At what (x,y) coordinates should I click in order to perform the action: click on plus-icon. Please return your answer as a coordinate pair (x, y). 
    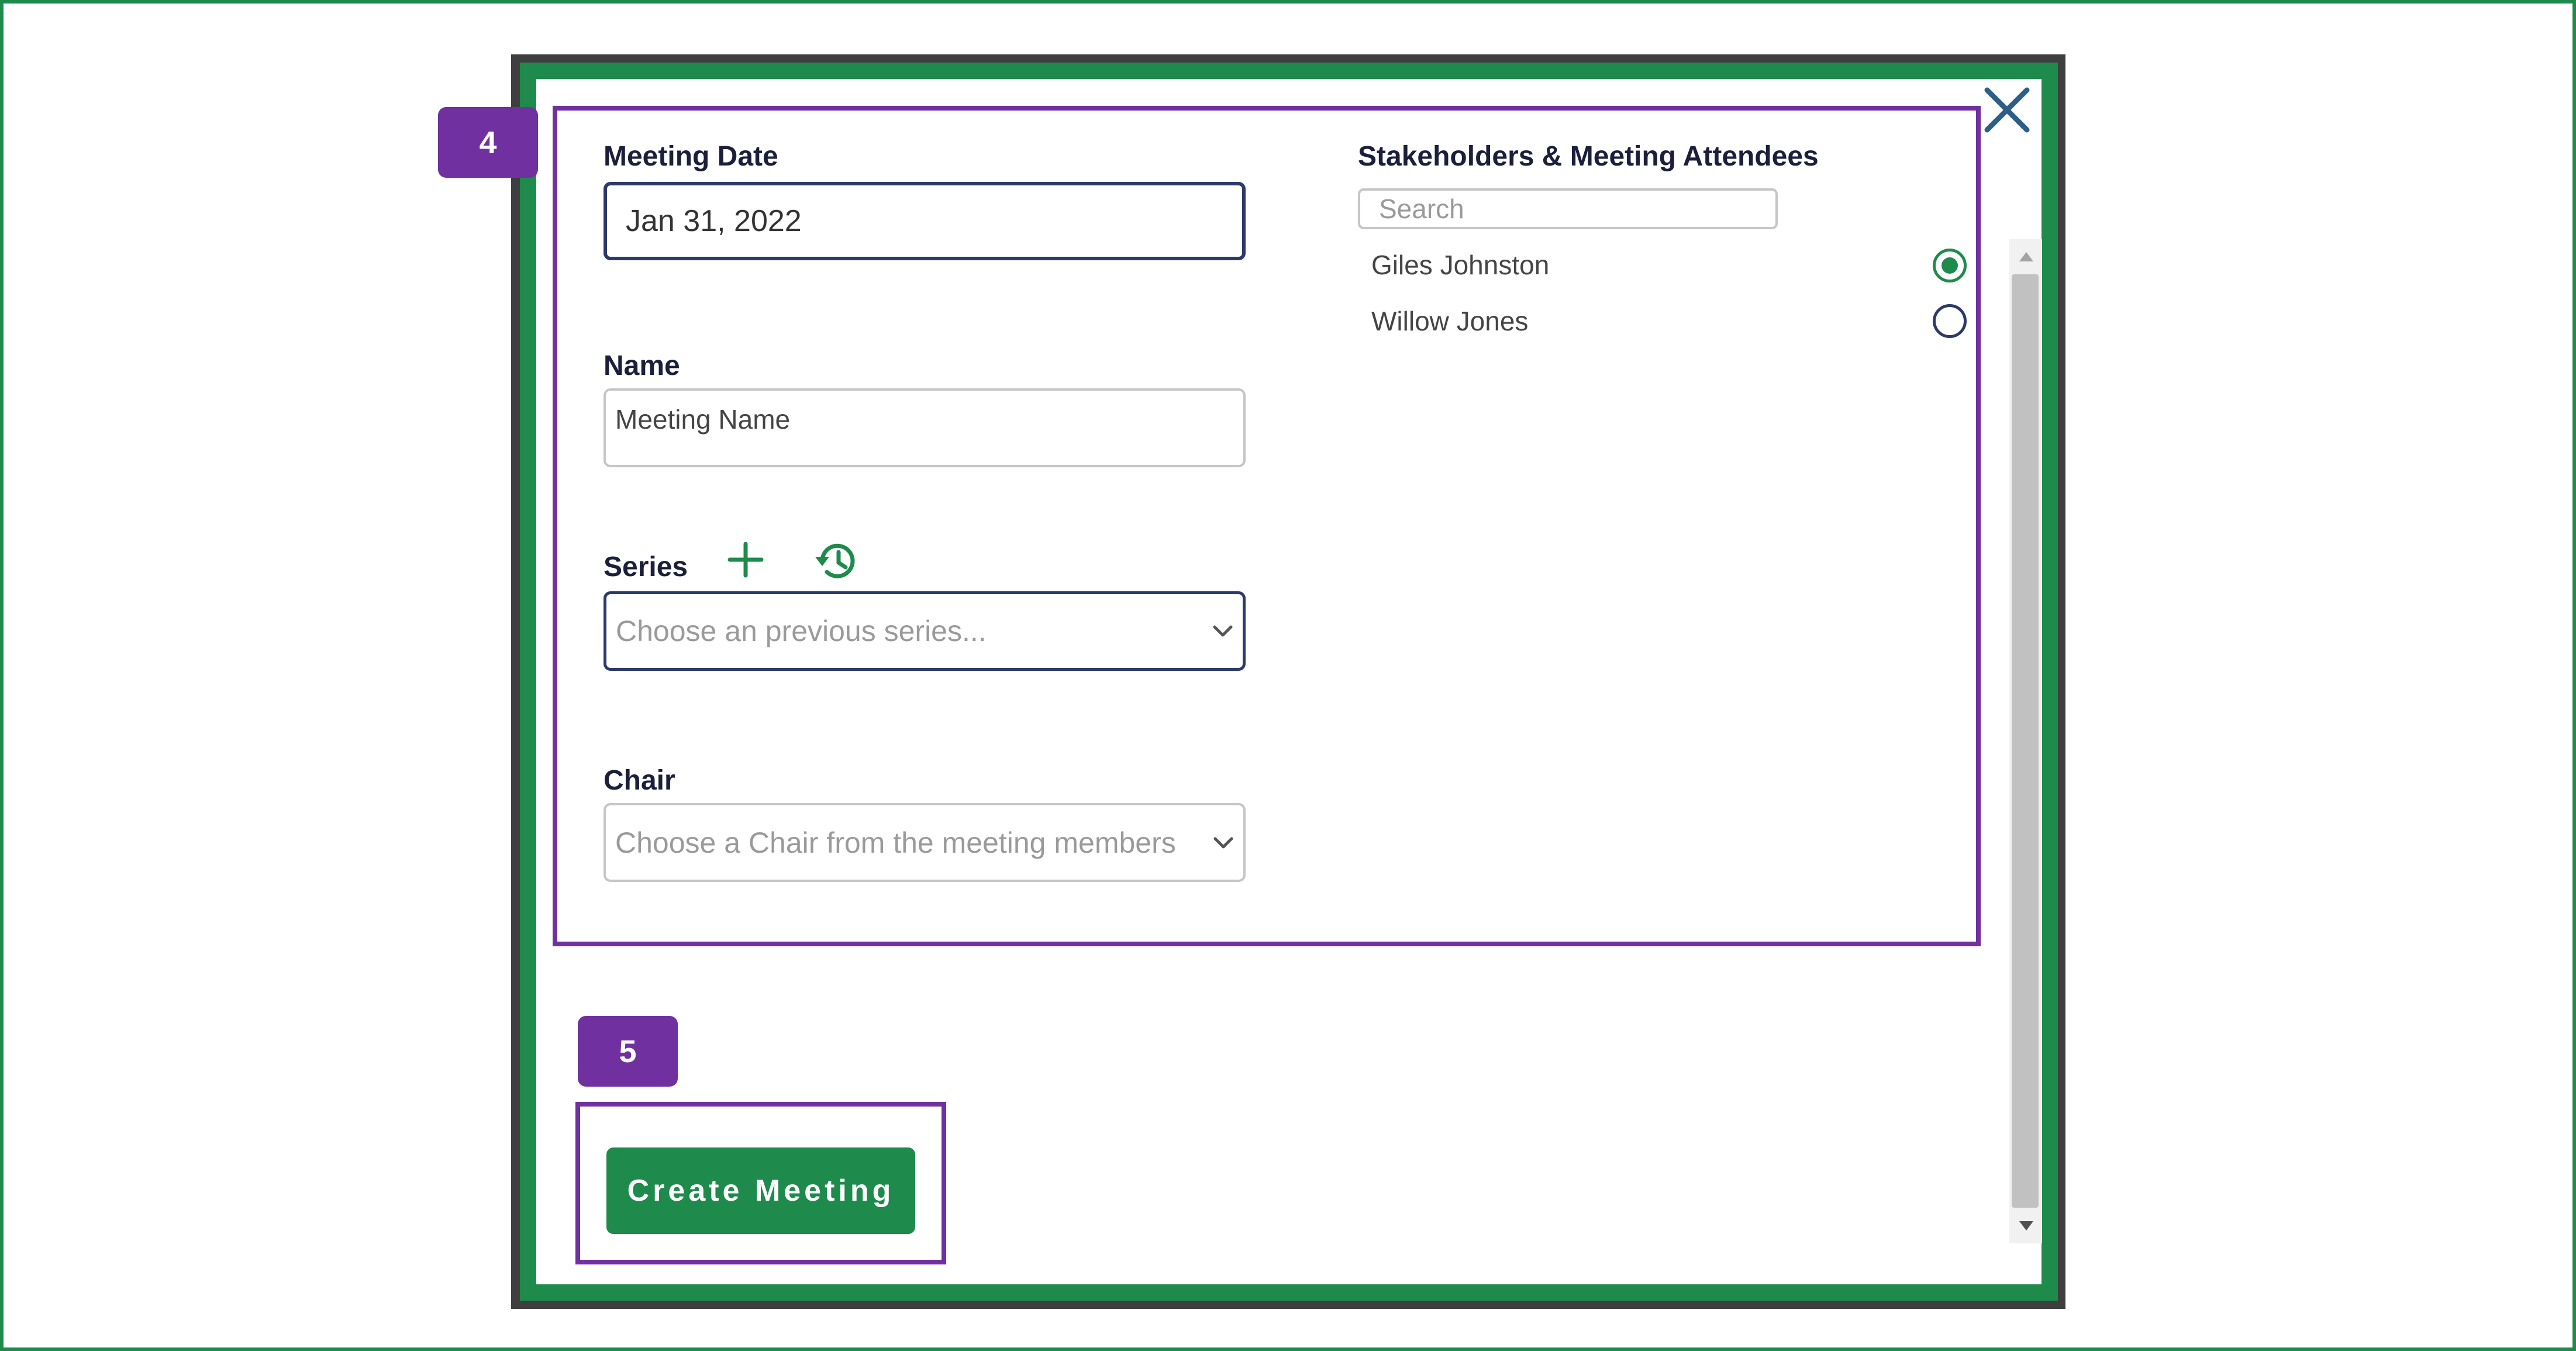
    Looking at the image, I should click on (745, 560).